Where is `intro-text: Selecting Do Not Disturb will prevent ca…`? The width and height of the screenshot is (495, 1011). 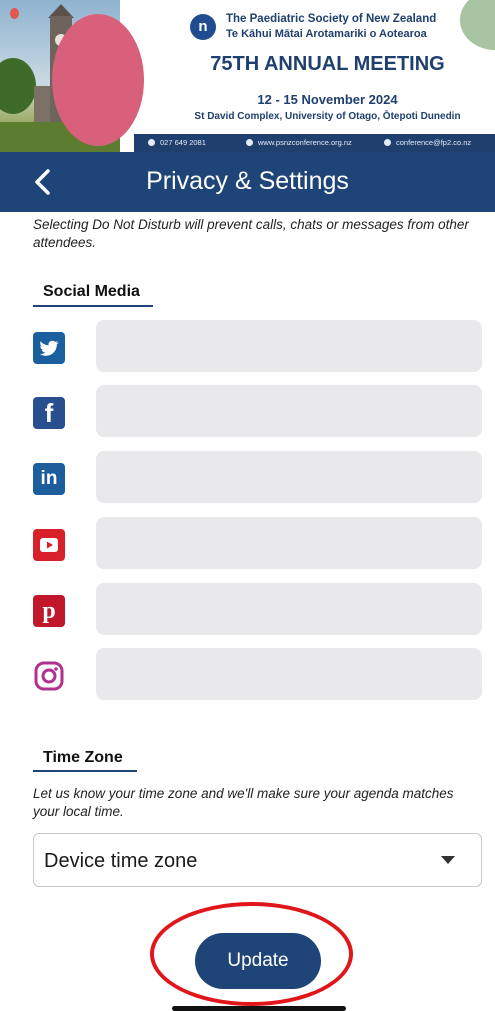 intro-text: Selecting Do Not Disturb will prevent ca… is located at coordinates (251, 233).